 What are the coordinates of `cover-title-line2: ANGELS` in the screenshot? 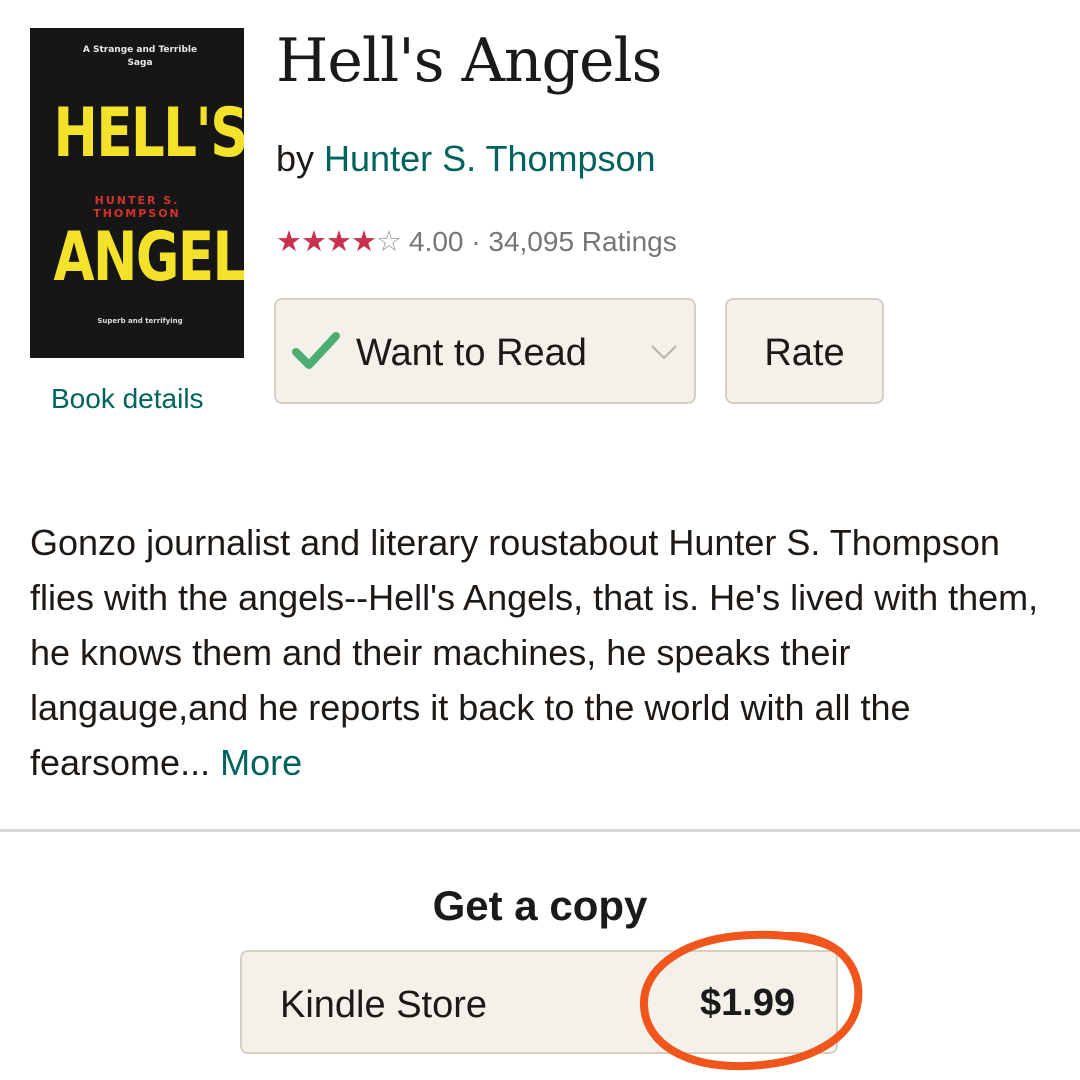 It's located at (148, 257).